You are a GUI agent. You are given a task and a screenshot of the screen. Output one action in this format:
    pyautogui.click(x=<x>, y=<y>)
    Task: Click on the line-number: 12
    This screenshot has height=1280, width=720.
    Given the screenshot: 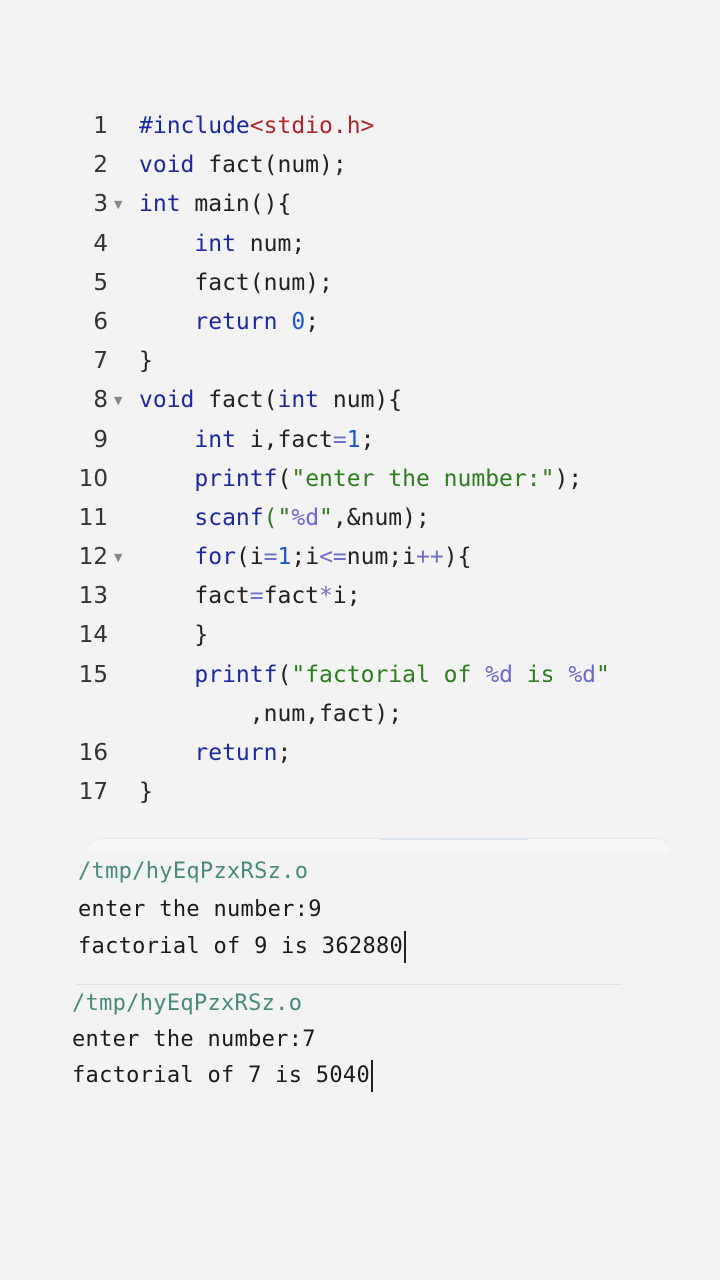 What is the action you would take?
    pyautogui.click(x=93, y=557)
    